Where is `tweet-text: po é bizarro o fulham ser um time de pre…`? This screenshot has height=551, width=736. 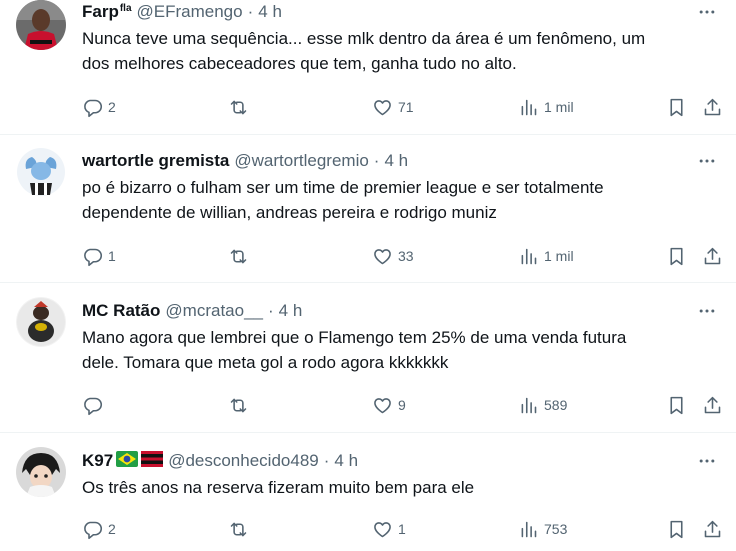
tweet-text: po é bizarro o fulham ser um time de pre… is located at coordinates (343, 200).